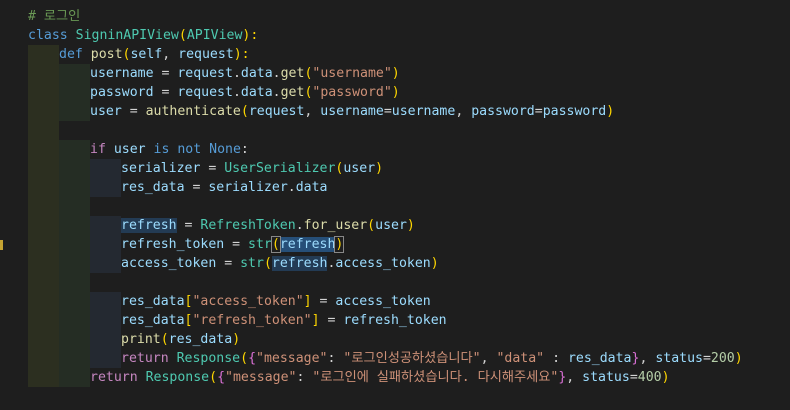  I want to click on code-token: "message", so click(261, 377).